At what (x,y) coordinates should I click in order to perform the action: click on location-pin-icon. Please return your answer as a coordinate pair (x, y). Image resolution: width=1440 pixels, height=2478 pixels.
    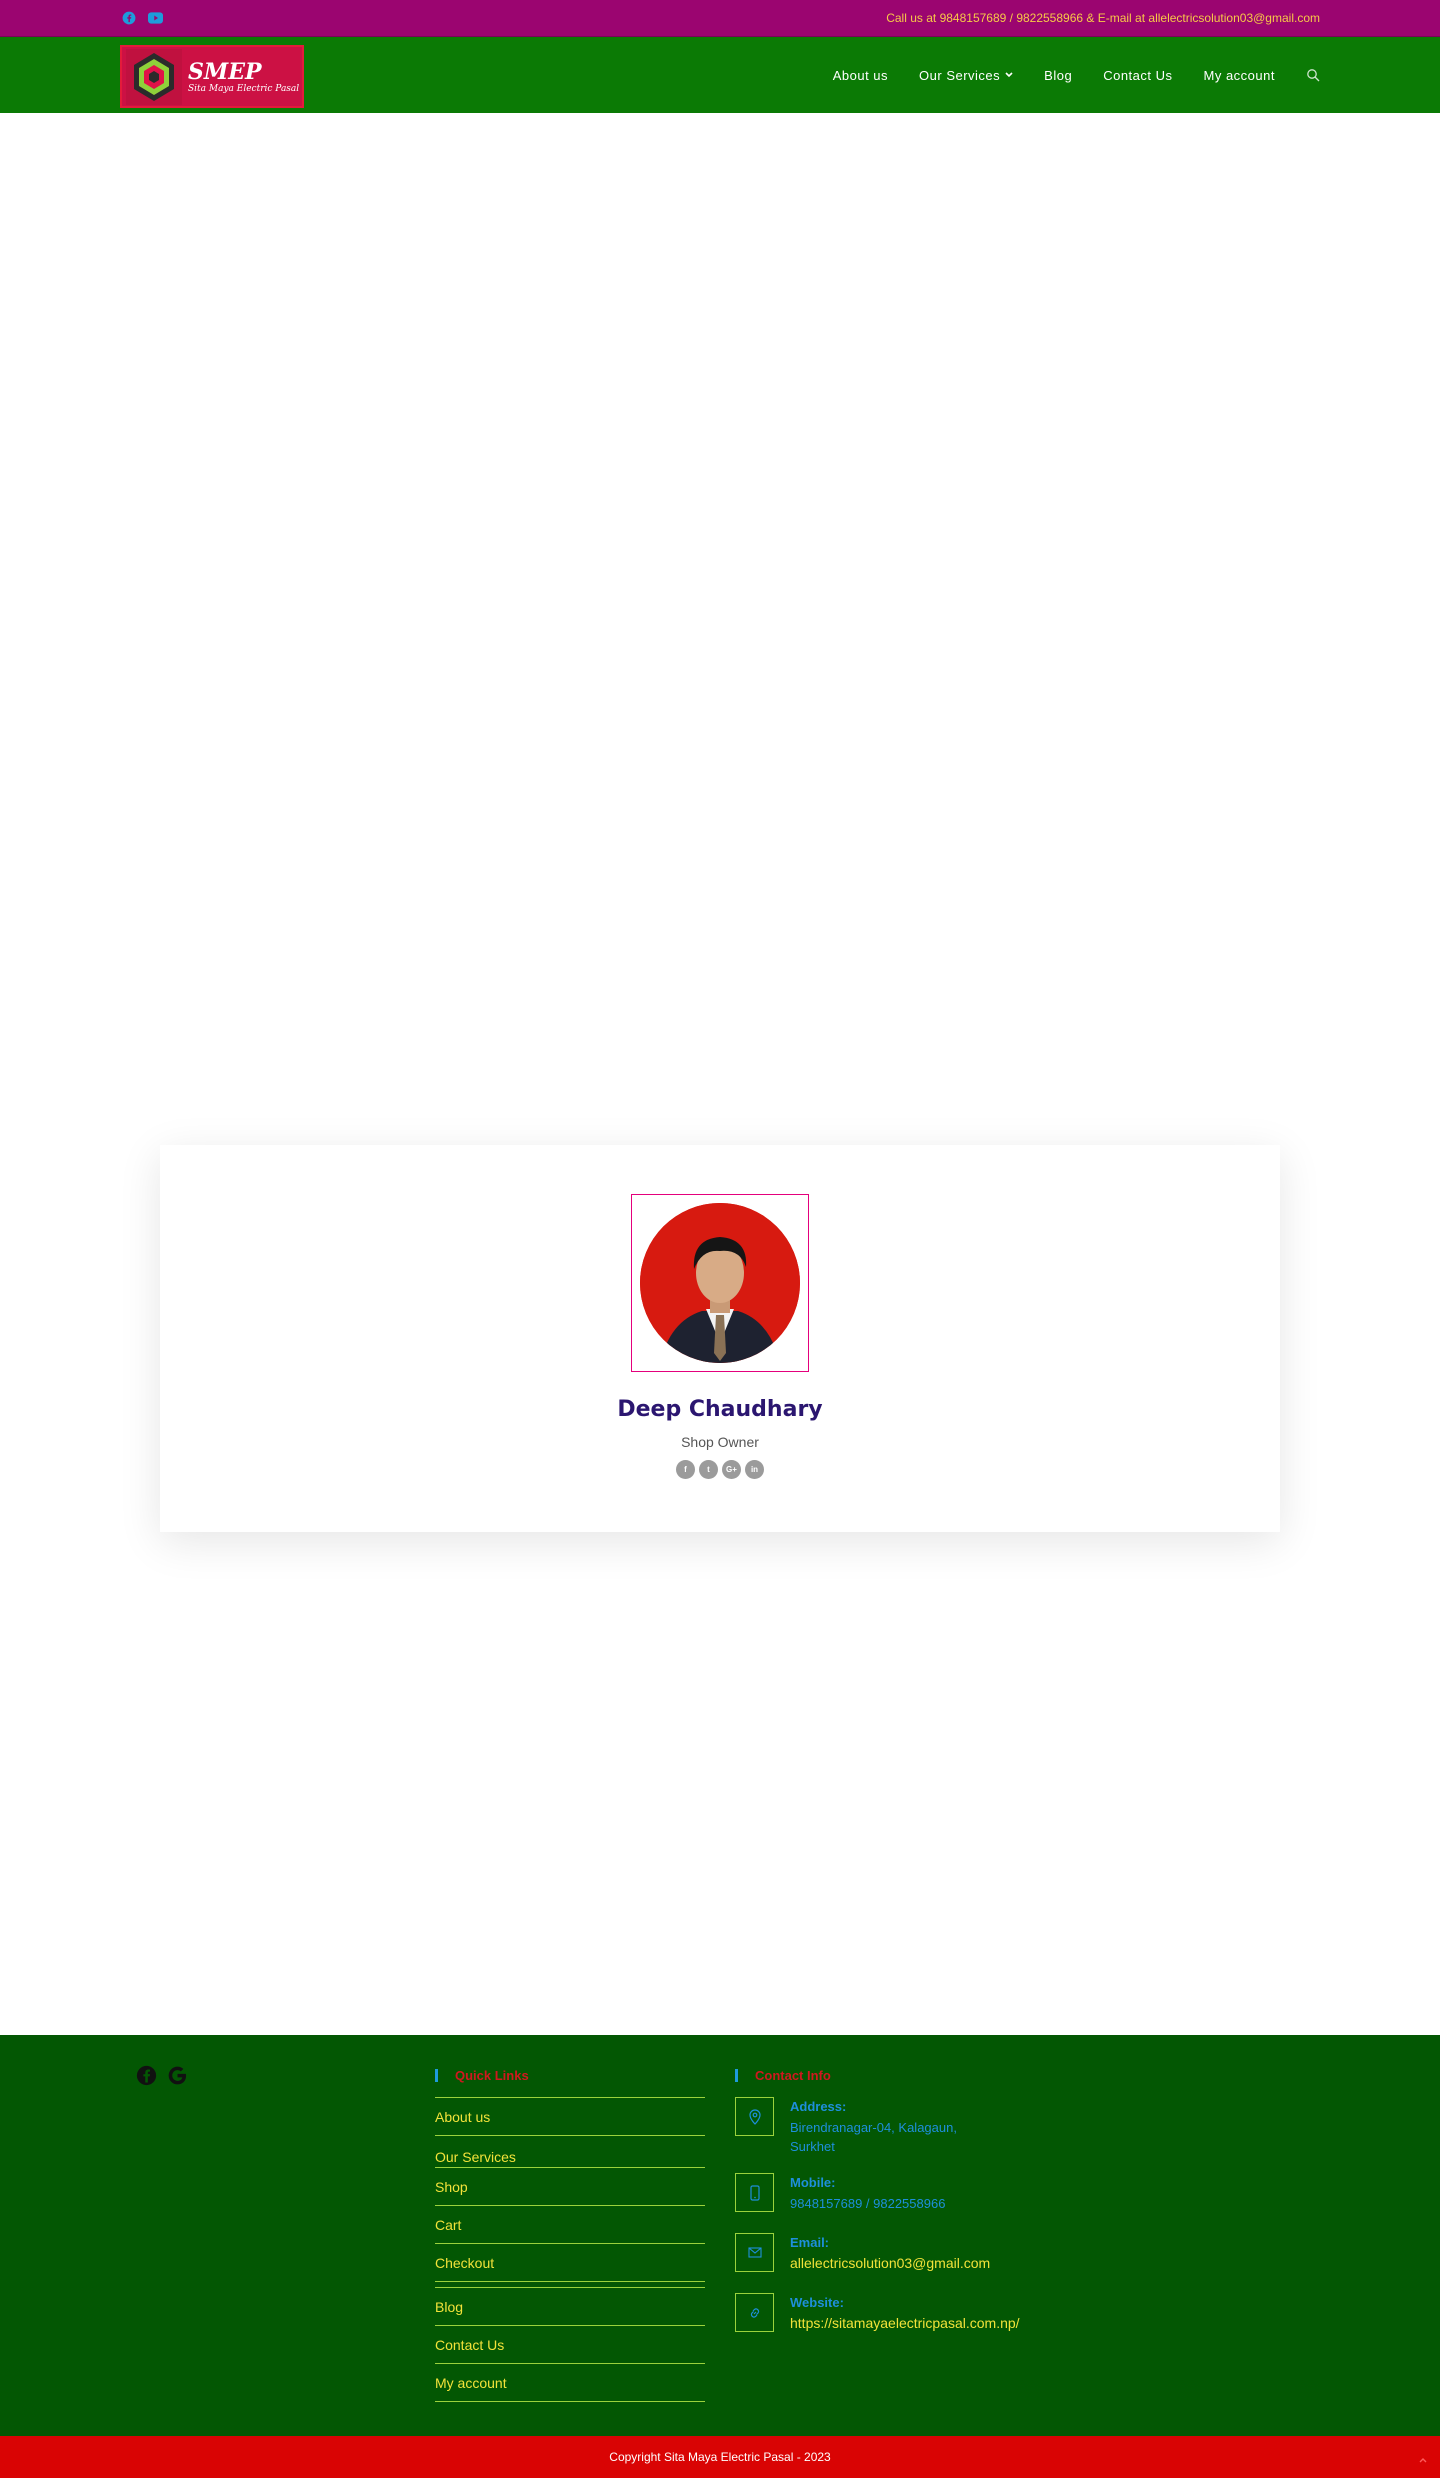
    Looking at the image, I should click on (754, 2116).